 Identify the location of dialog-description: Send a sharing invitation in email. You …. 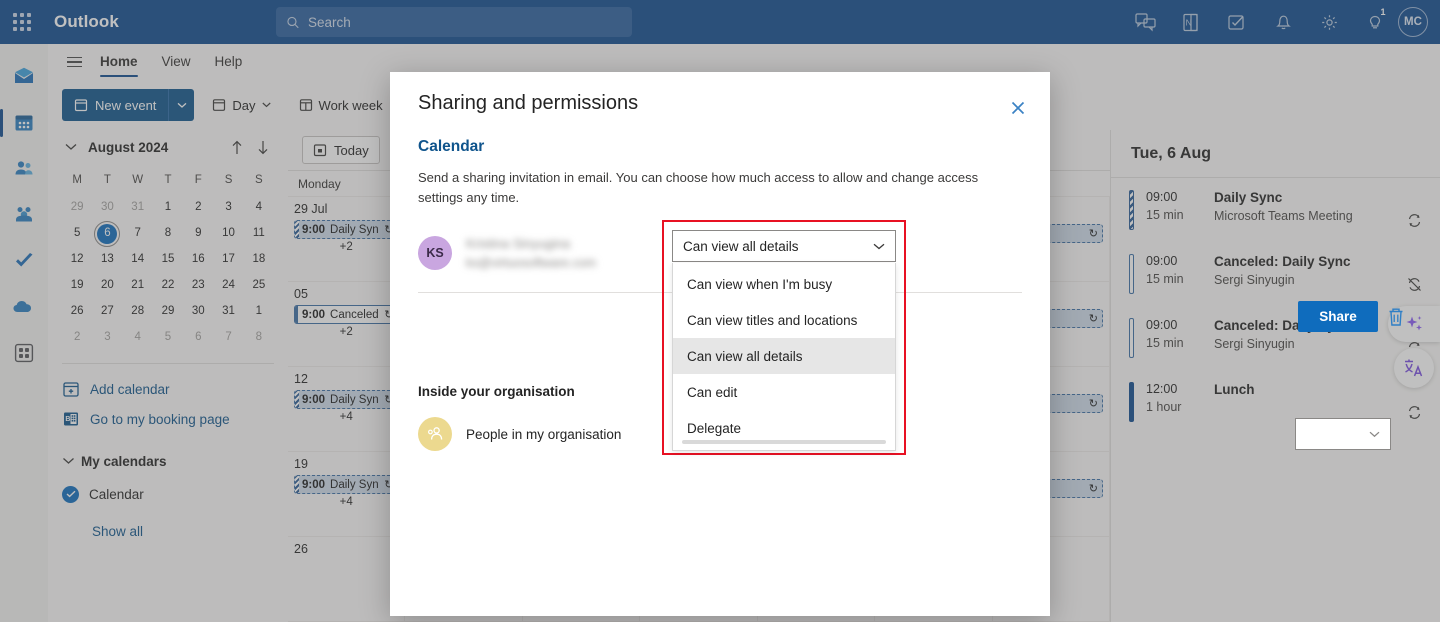
(698, 187).